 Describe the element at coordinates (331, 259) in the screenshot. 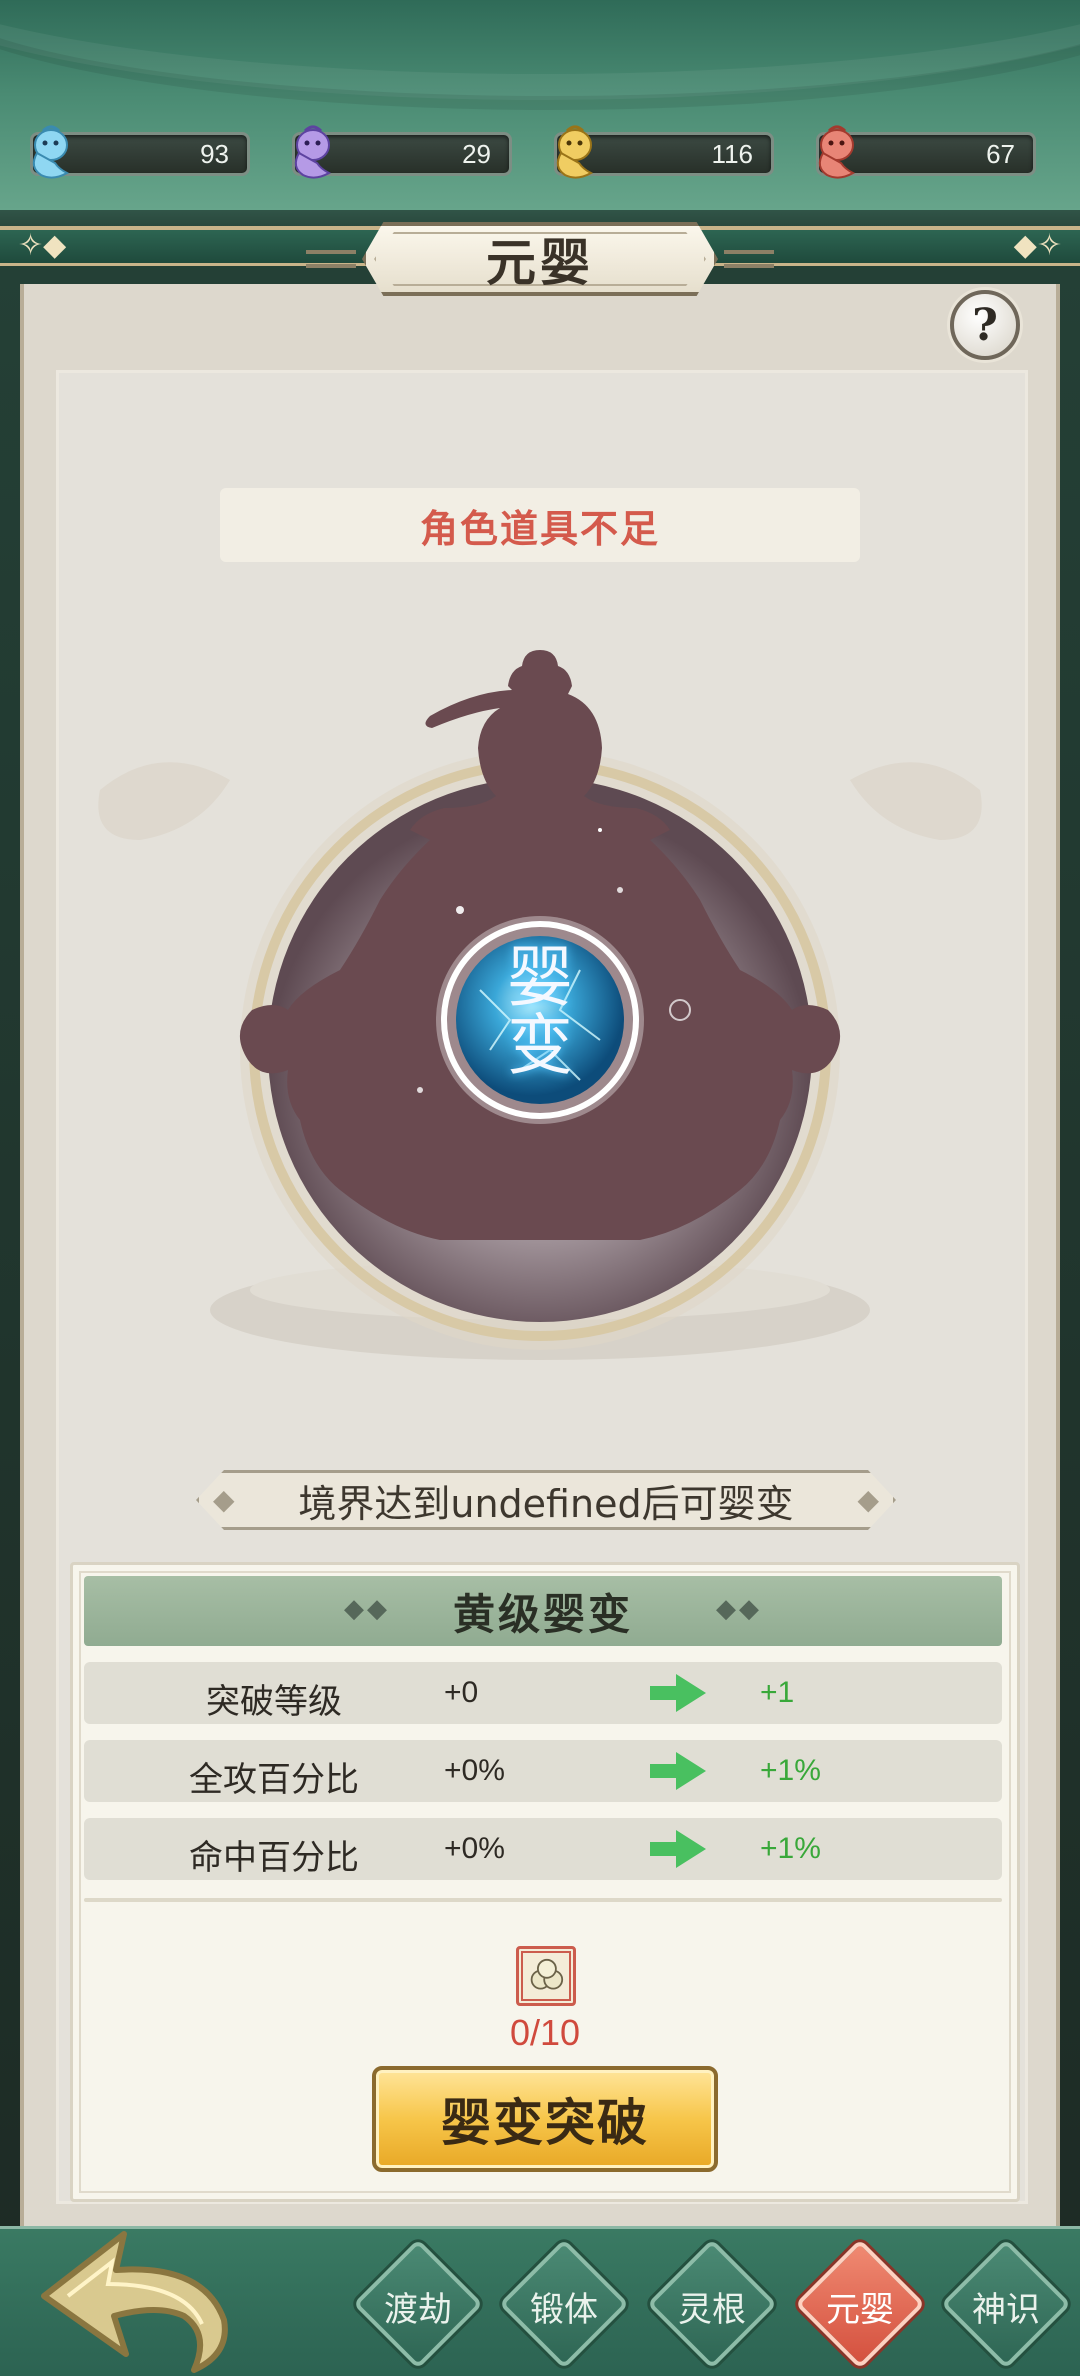

I see `title-ornament-left` at that location.